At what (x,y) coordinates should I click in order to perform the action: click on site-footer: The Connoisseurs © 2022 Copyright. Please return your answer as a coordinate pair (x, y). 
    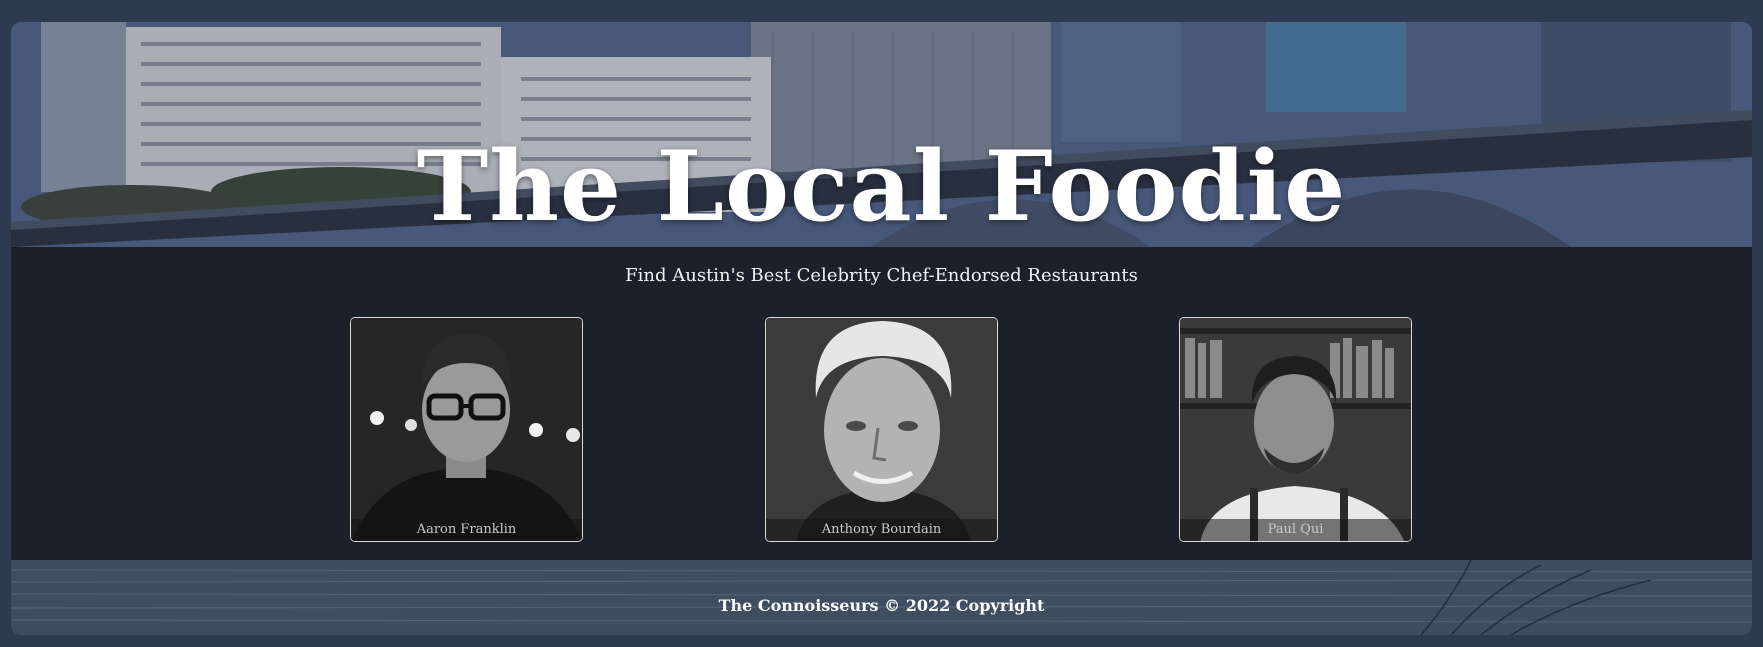
    Looking at the image, I should click on (881, 597).